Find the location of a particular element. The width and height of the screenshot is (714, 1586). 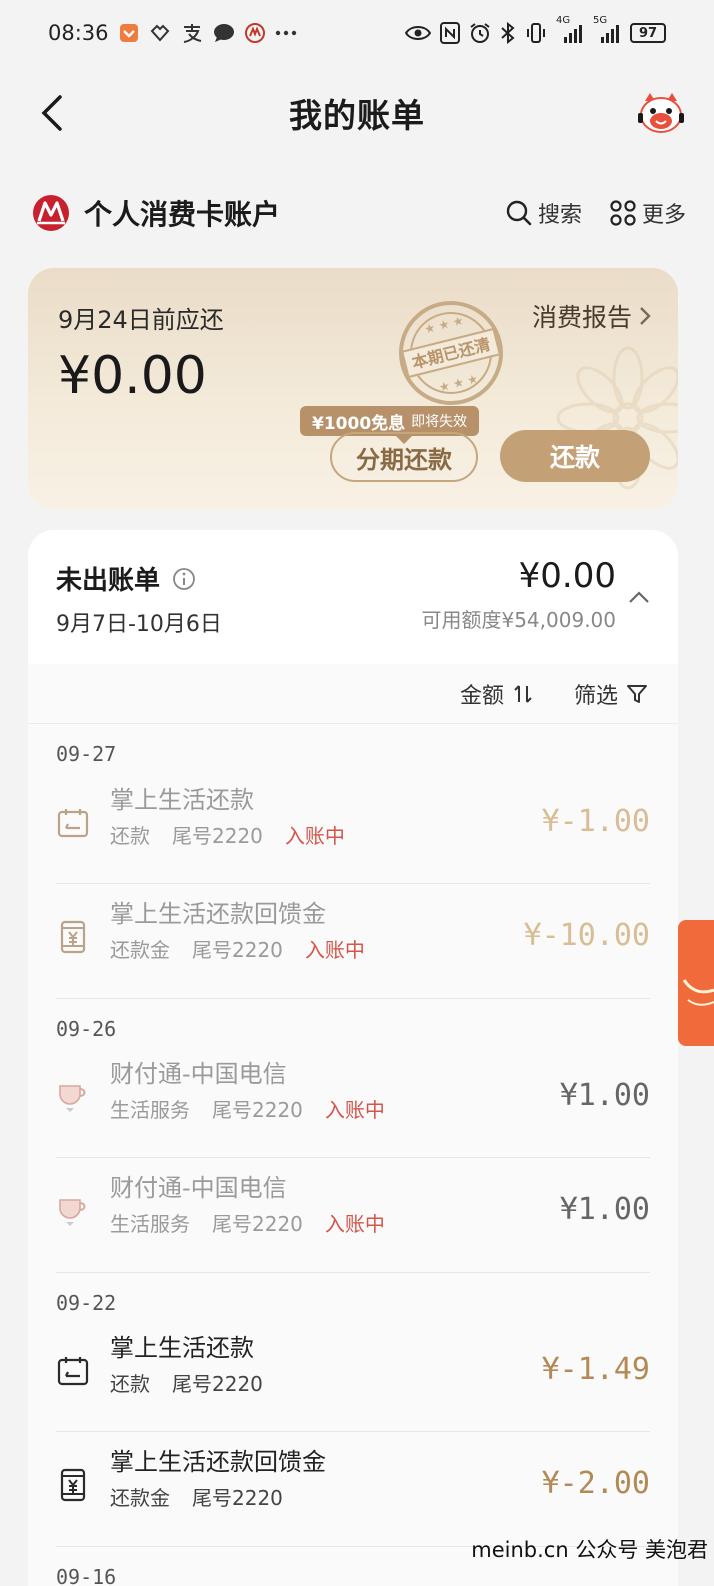

collapse-button is located at coordinates (639, 597).